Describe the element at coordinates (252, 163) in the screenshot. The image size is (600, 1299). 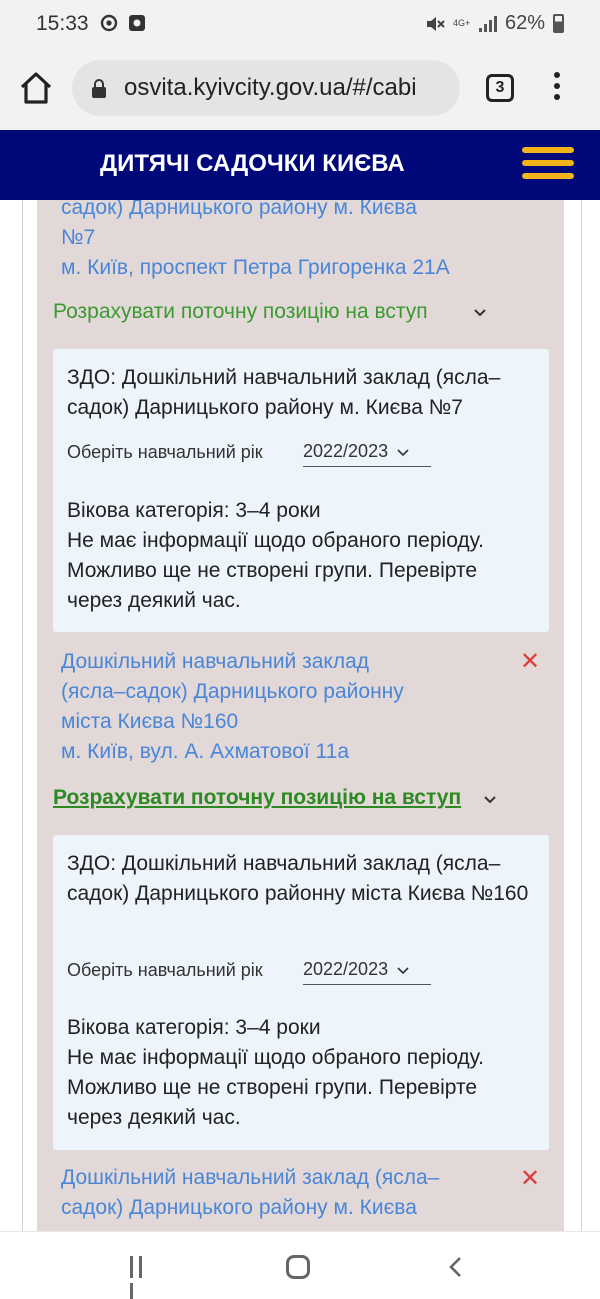
I see `page-title: ДИТЯЧІ САДОЧКИ КИЄВА` at that location.